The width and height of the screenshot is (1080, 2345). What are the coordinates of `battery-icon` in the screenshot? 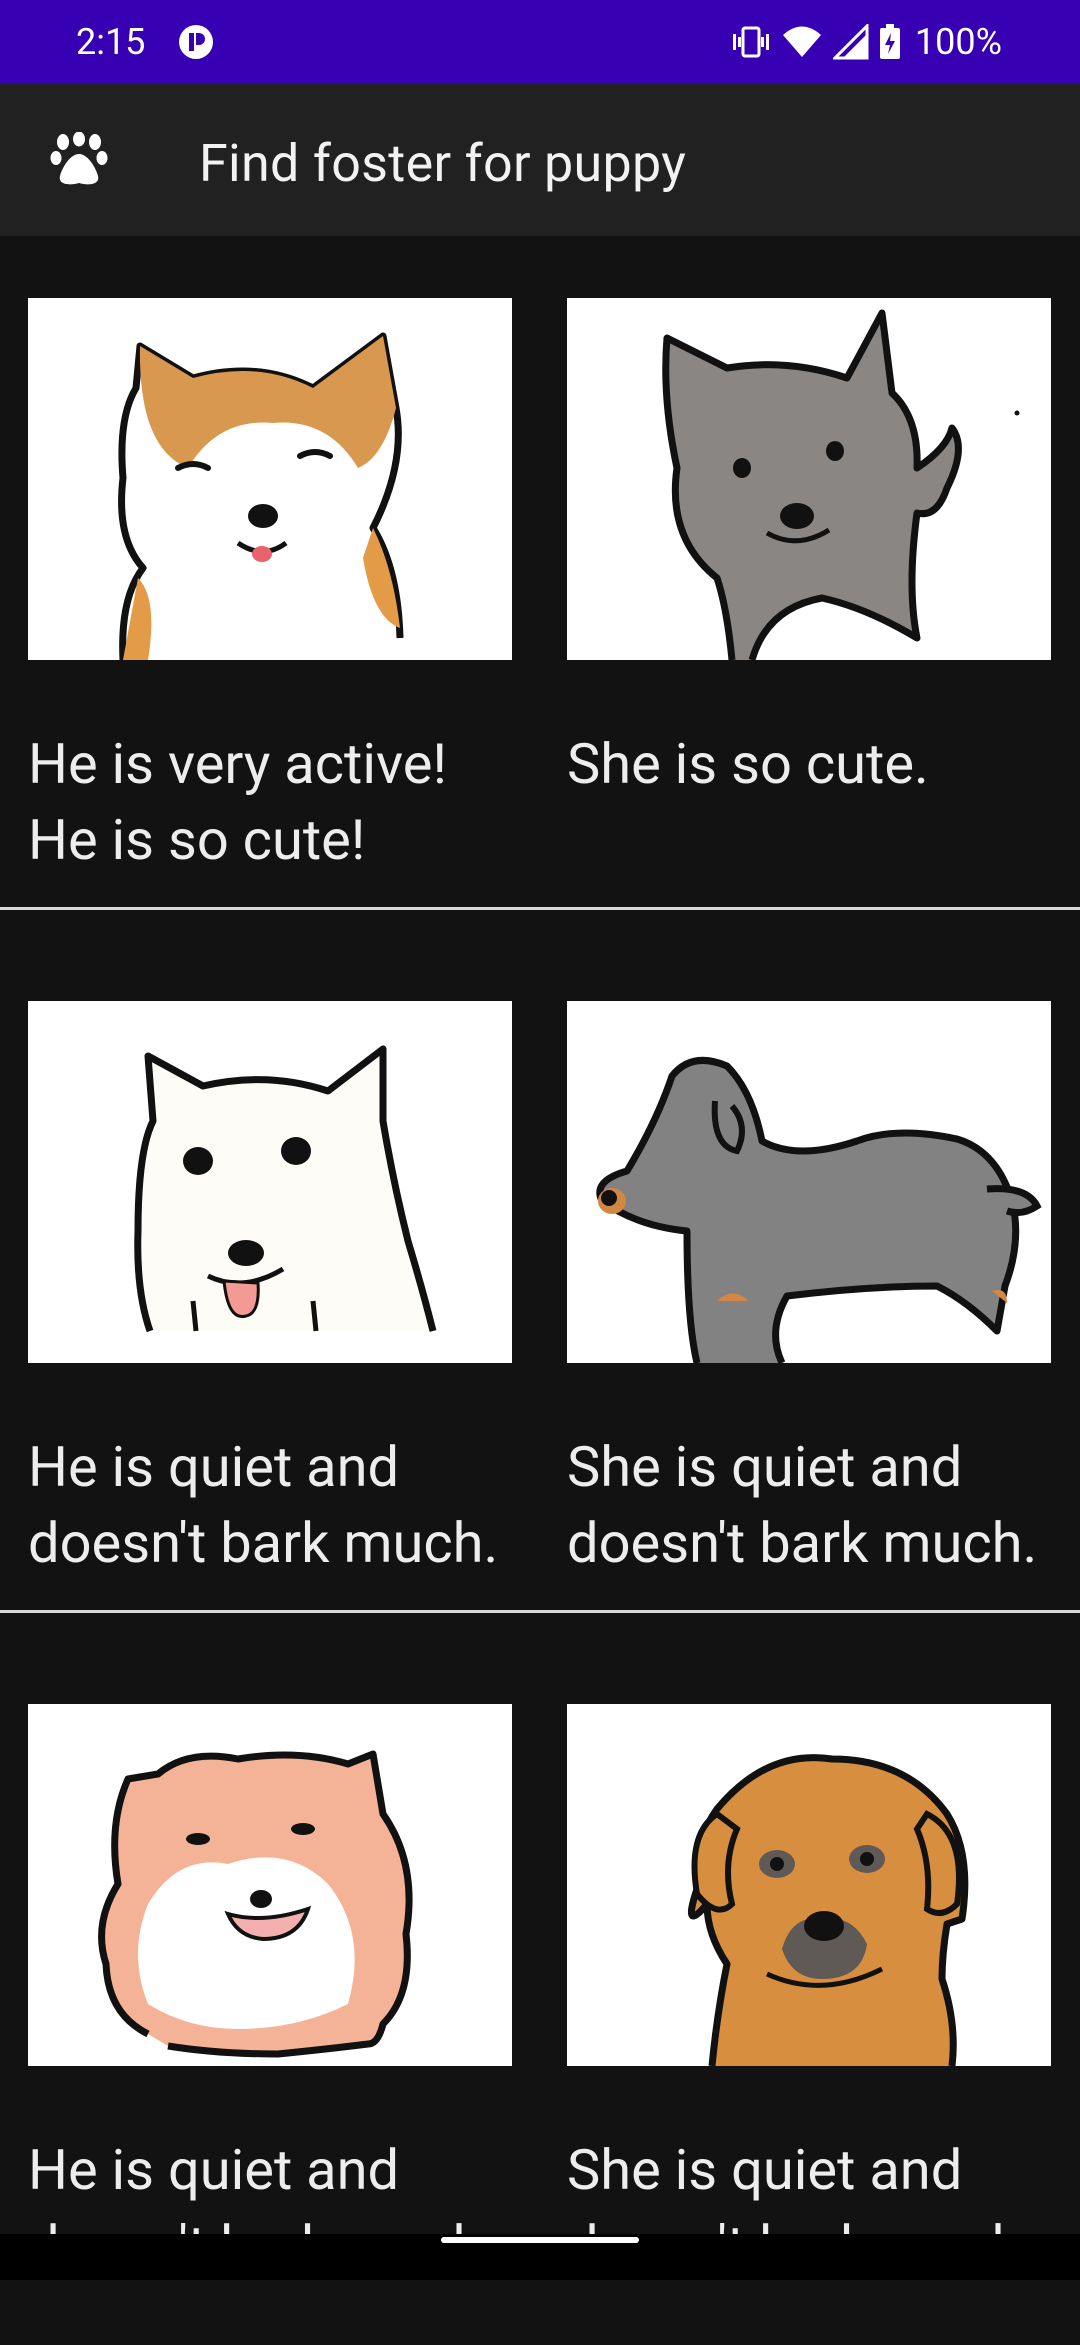 It's located at (889, 41).